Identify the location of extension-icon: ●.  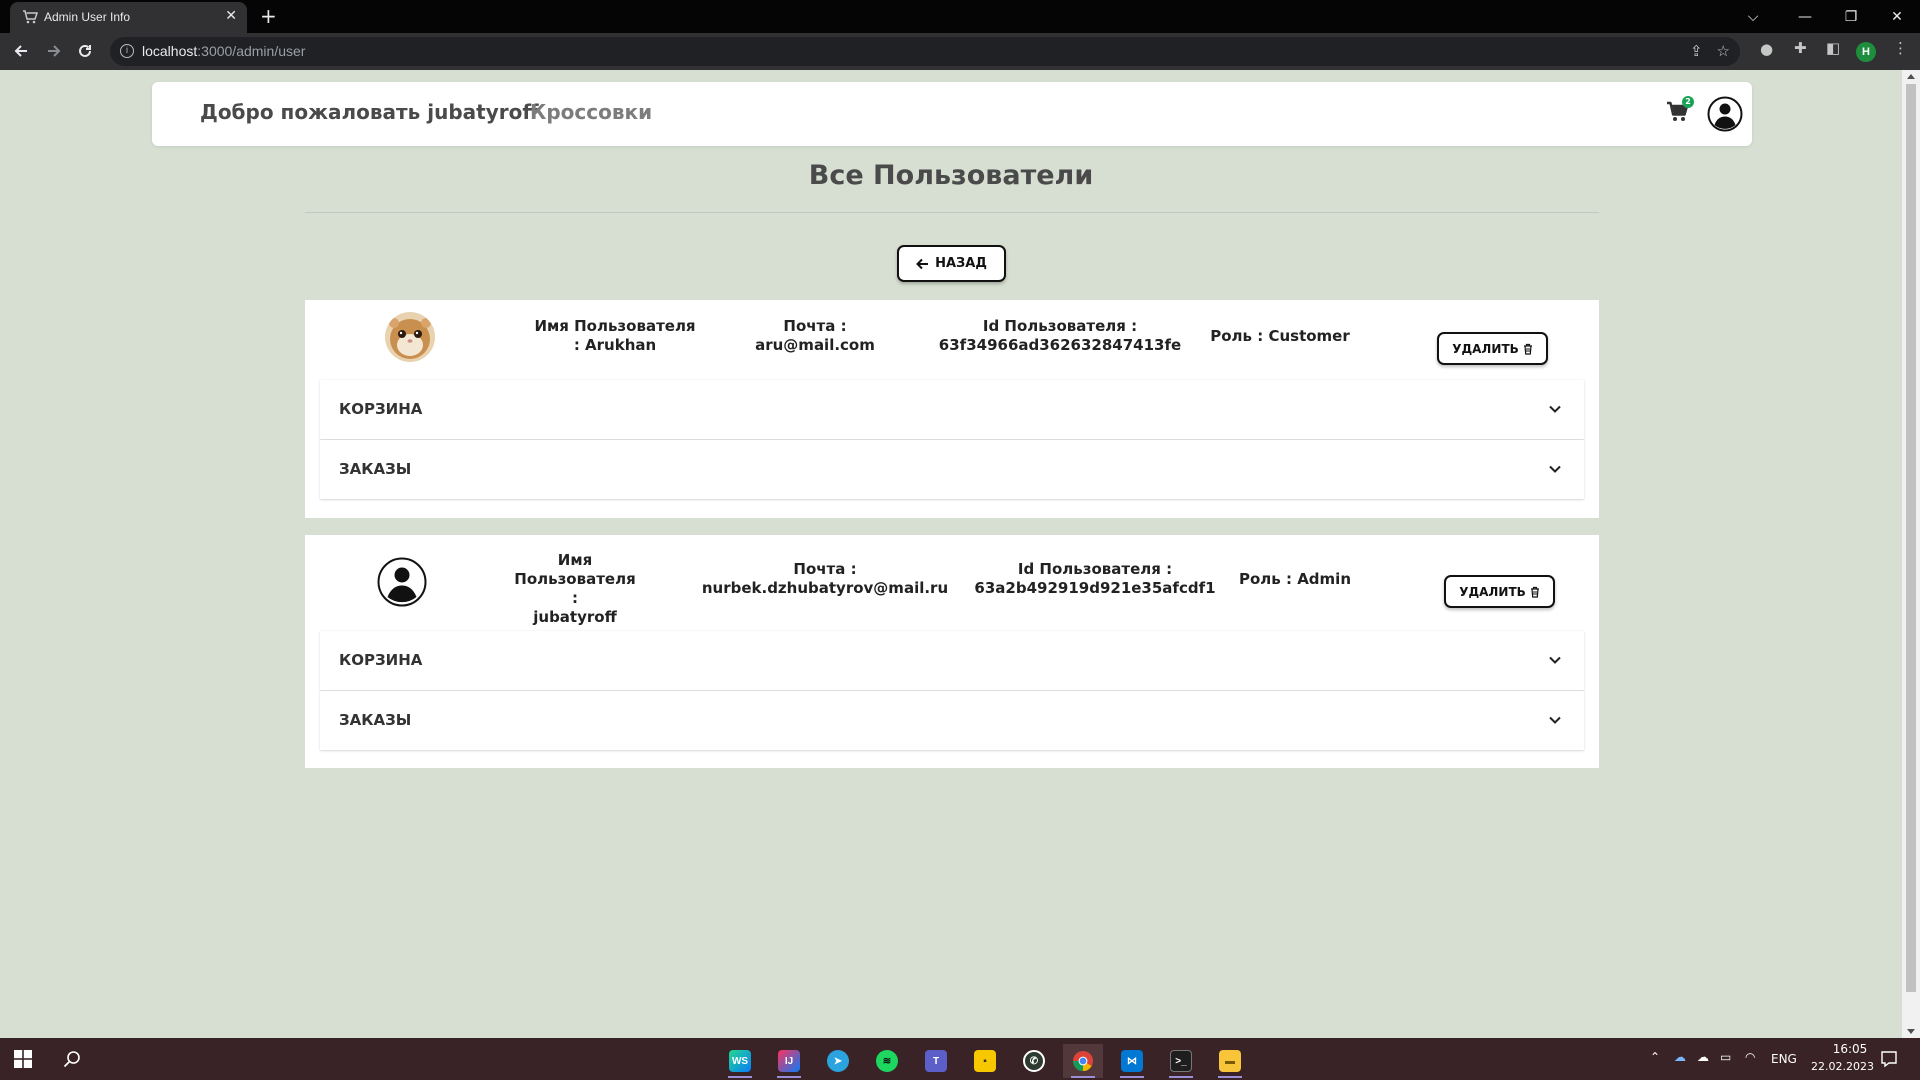
(1766, 49).